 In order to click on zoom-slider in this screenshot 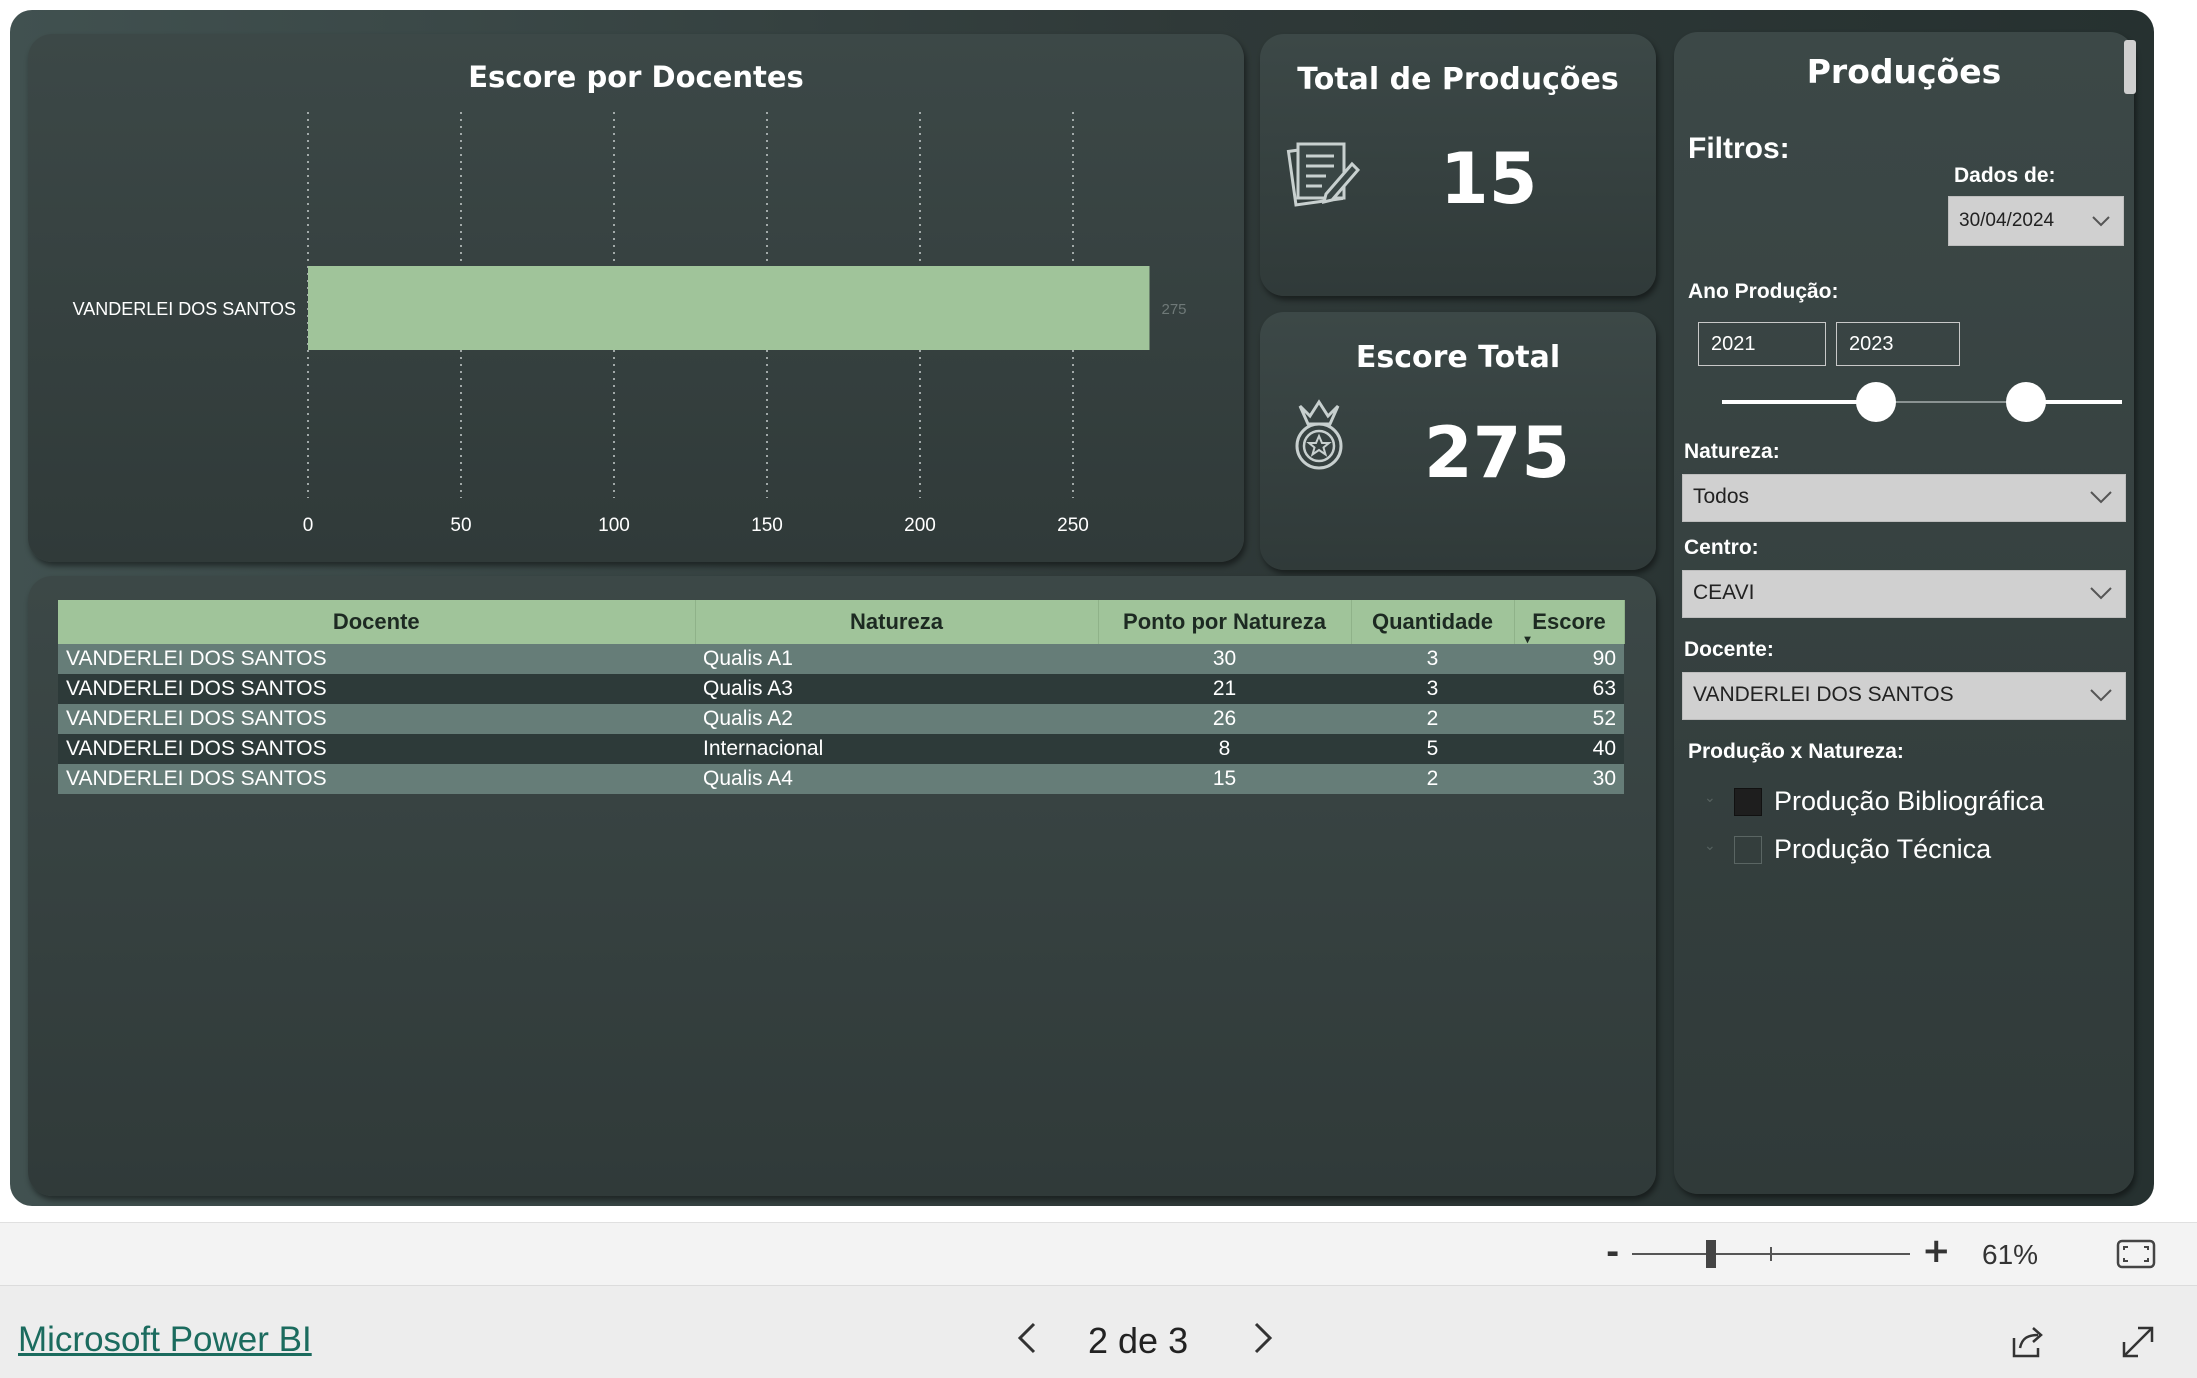, I will do `click(1771, 1254)`.